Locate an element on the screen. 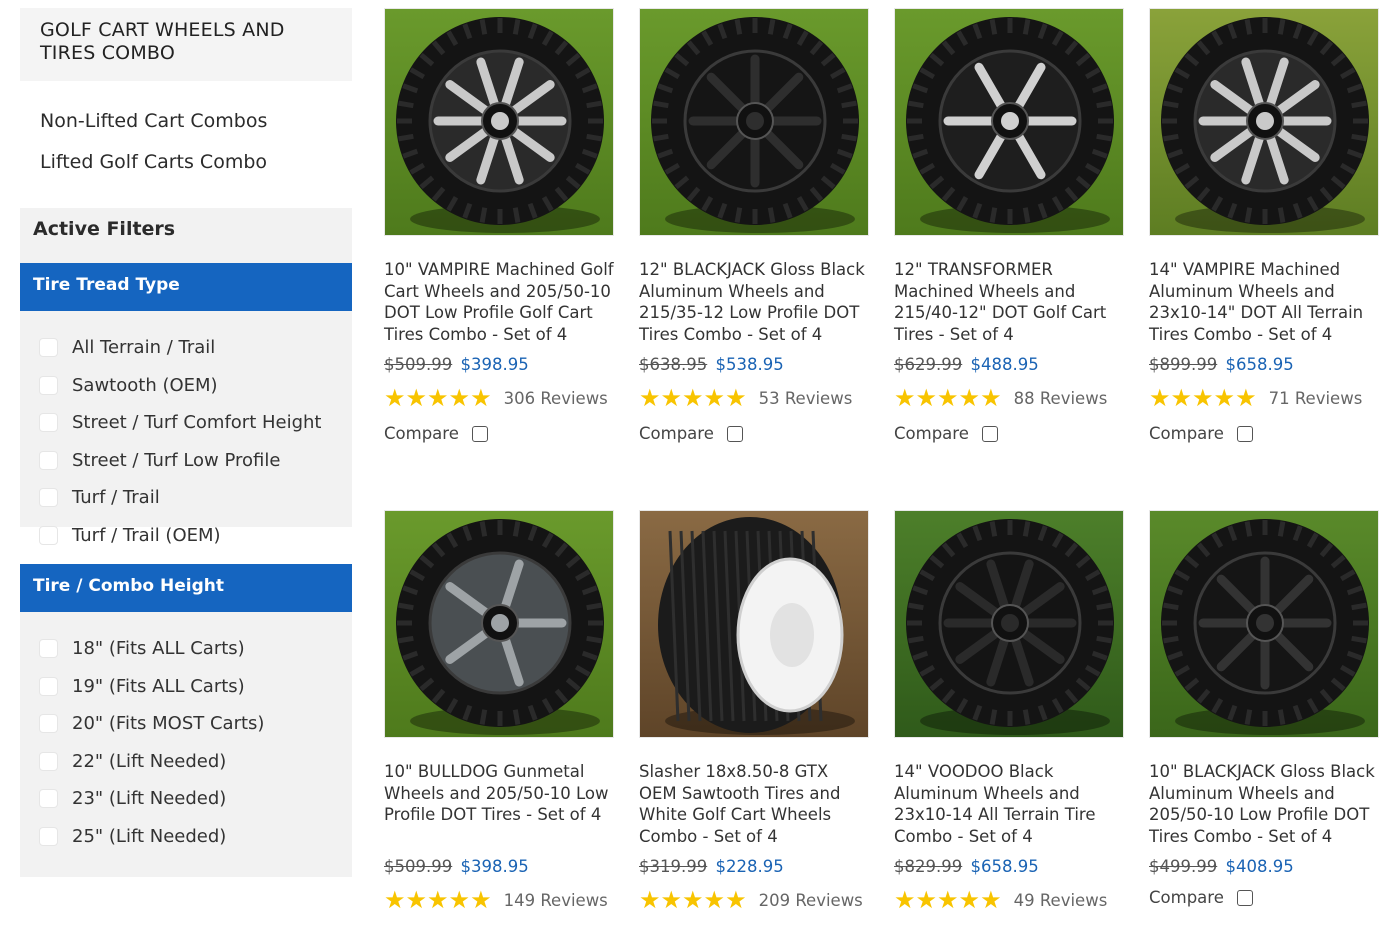  price-row: $638.95 $538.95 is located at coordinates (755, 364).